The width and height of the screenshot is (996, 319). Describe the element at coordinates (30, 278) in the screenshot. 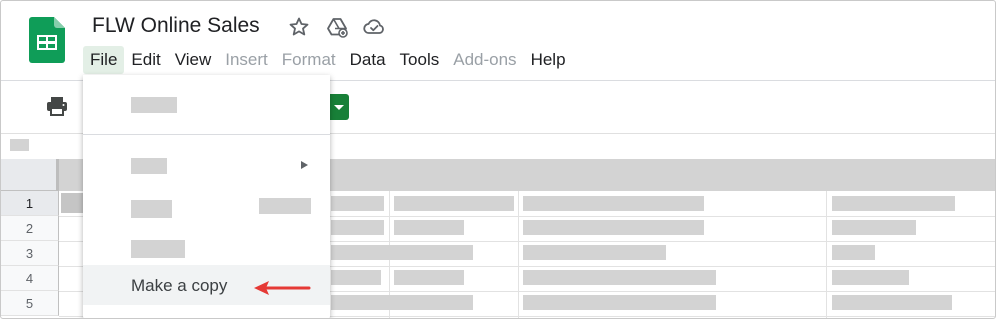

I see `row-header-4: 4` at that location.